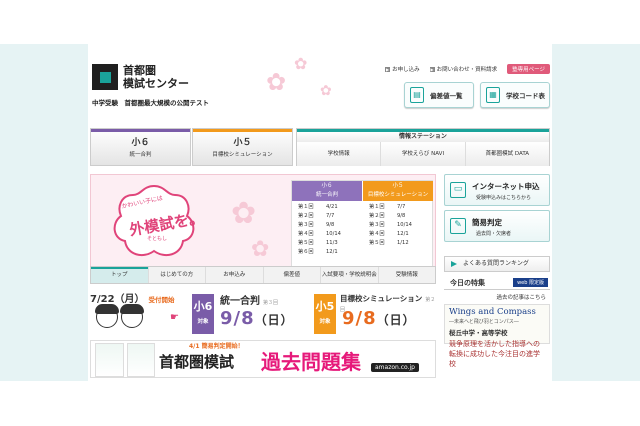 The height and width of the screenshot is (426, 640). What do you see at coordinates (203, 314) in the screenshot?
I see `grade6-target-tag: 小6 対象` at bounding box center [203, 314].